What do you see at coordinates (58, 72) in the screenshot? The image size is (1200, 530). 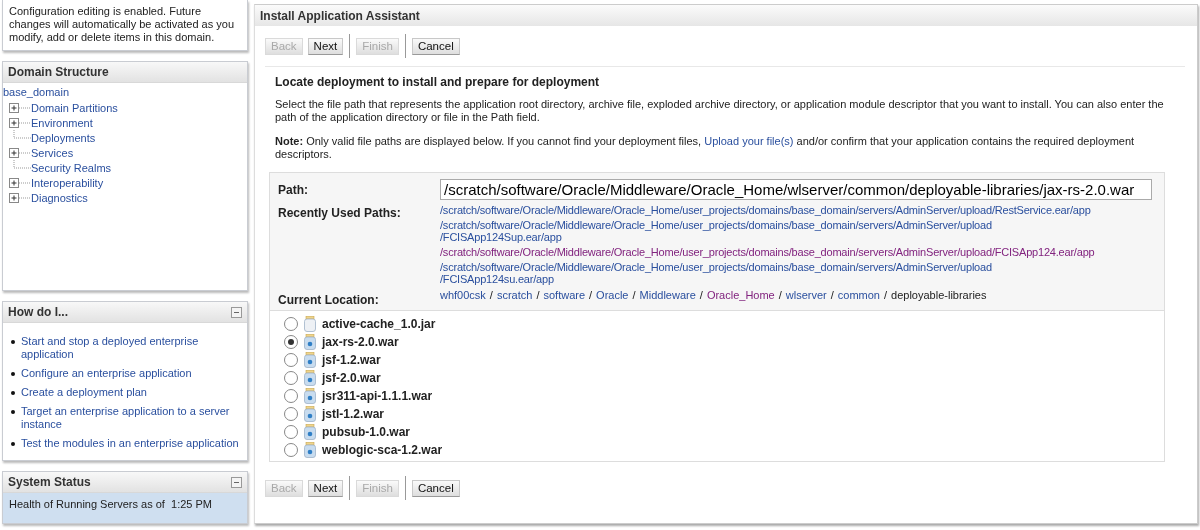 I see `panel-title: Domain Structure` at bounding box center [58, 72].